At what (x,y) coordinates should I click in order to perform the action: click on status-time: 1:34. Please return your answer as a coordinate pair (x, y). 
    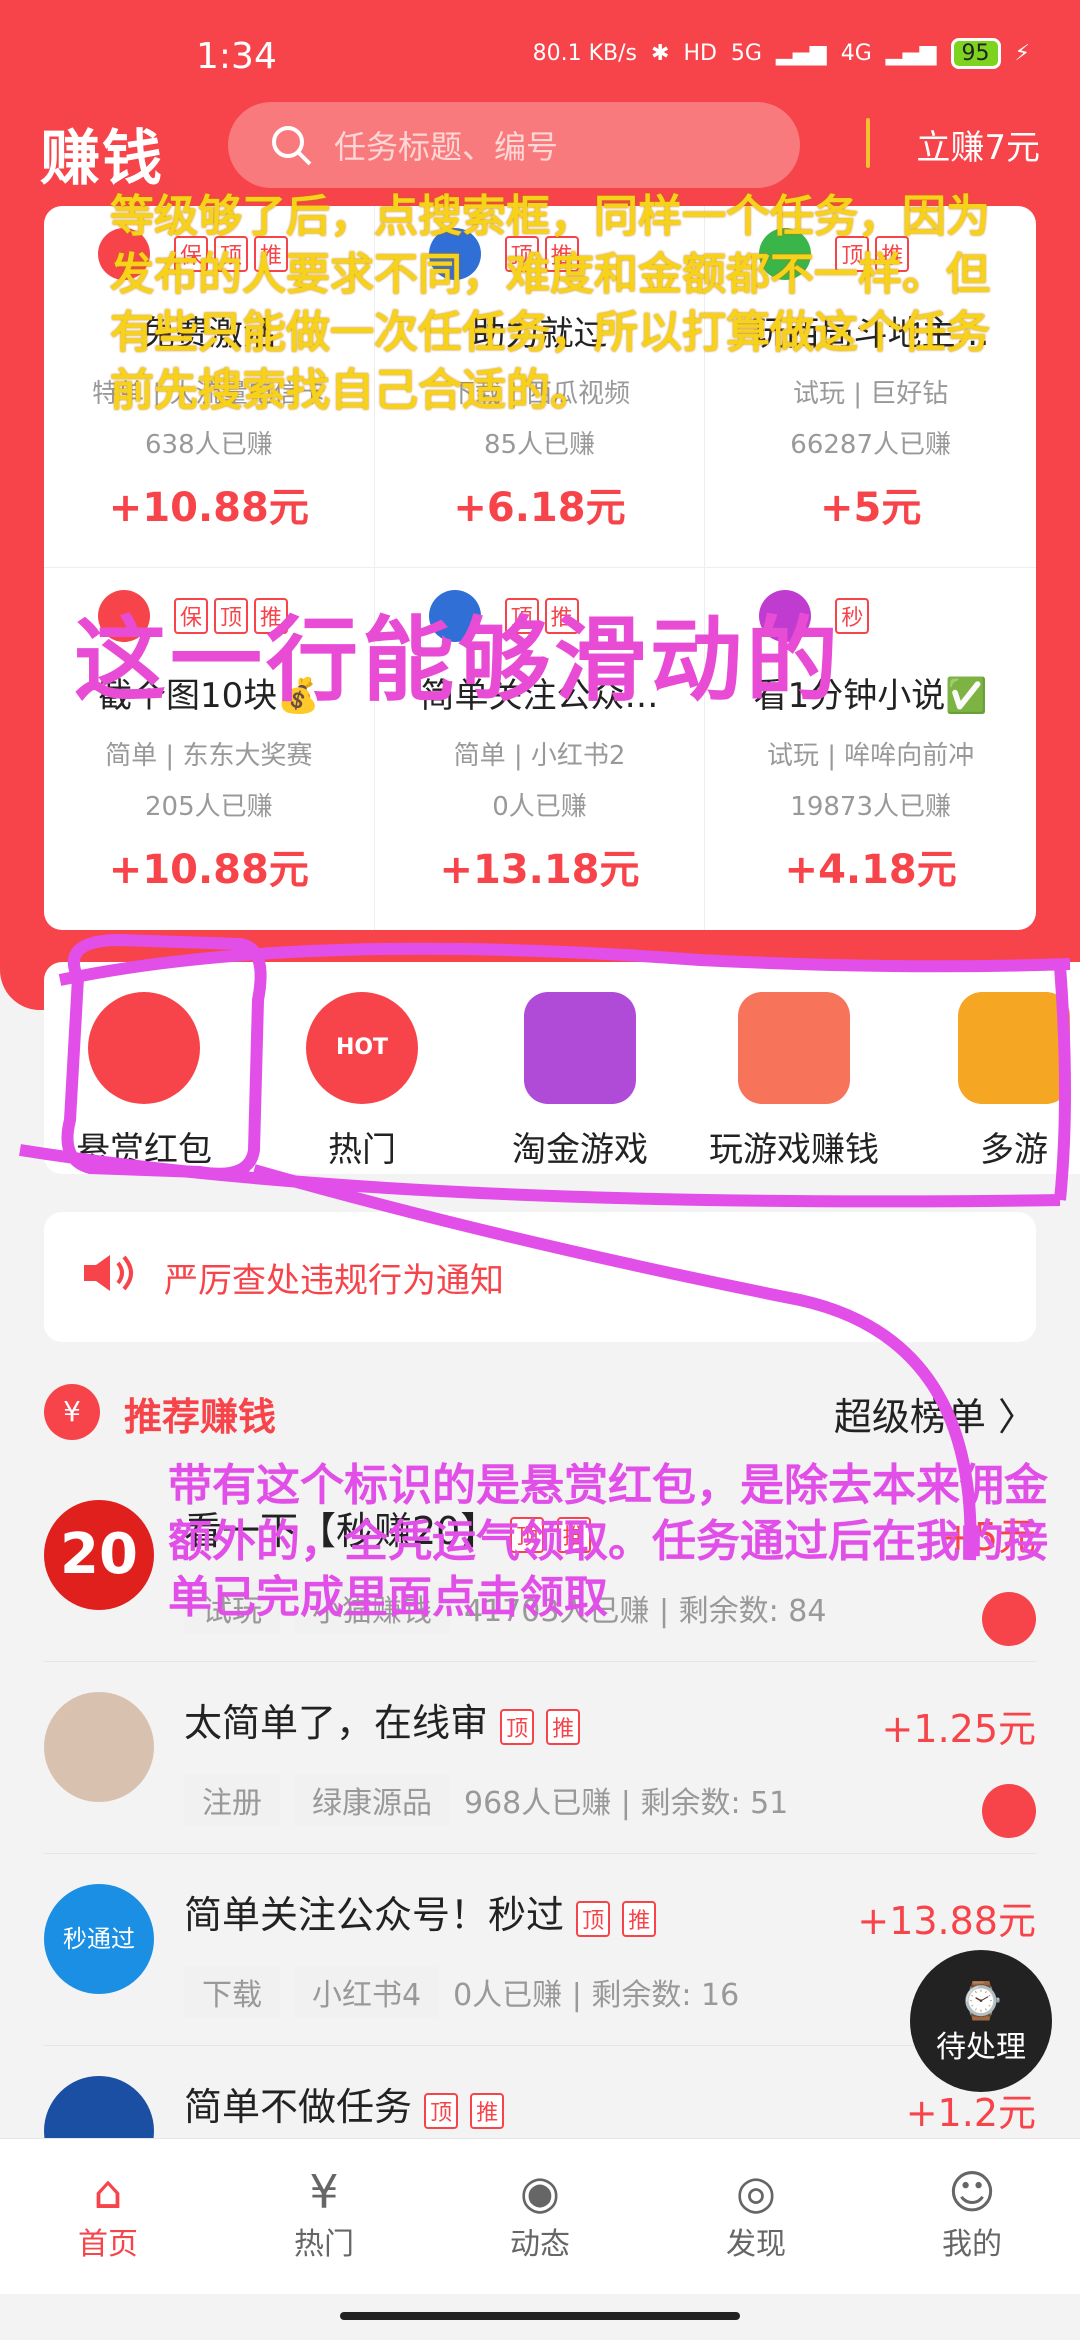
    Looking at the image, I should click on (236, 56).